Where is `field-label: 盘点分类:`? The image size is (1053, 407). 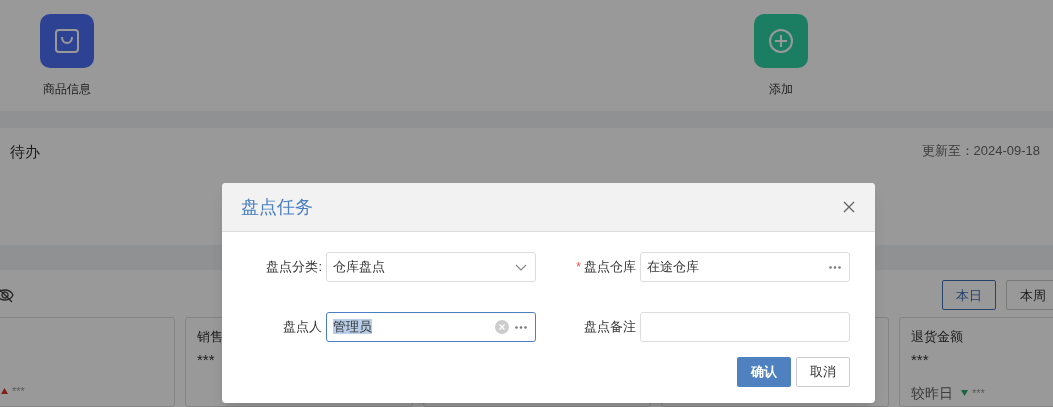
field-label: 盘点分类: is located at coordinates (294, 267).